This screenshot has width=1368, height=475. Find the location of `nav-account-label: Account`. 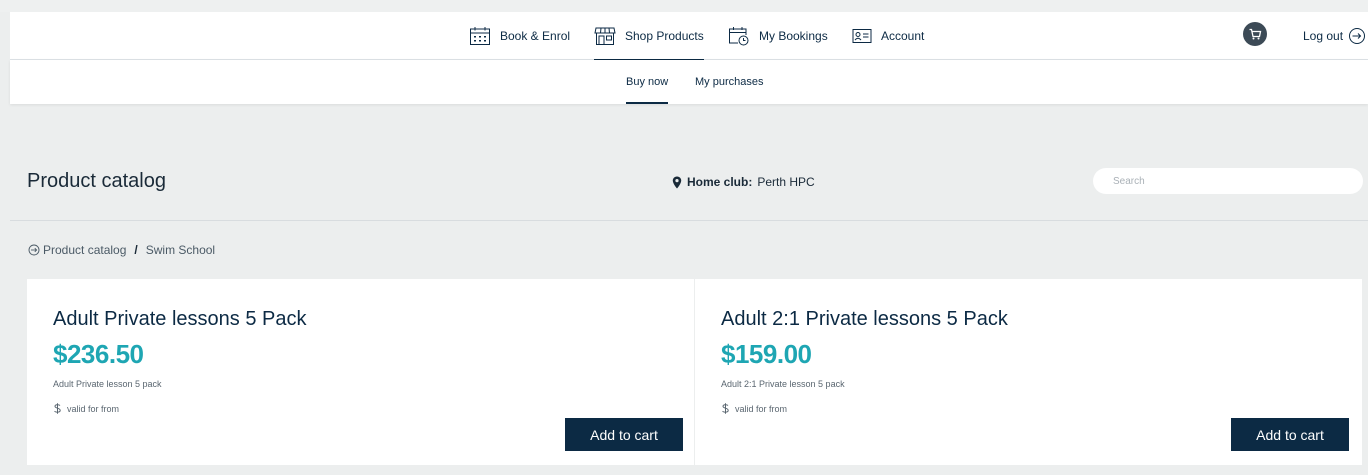

nav-account-label: Account is located at coordinates (903, 36).